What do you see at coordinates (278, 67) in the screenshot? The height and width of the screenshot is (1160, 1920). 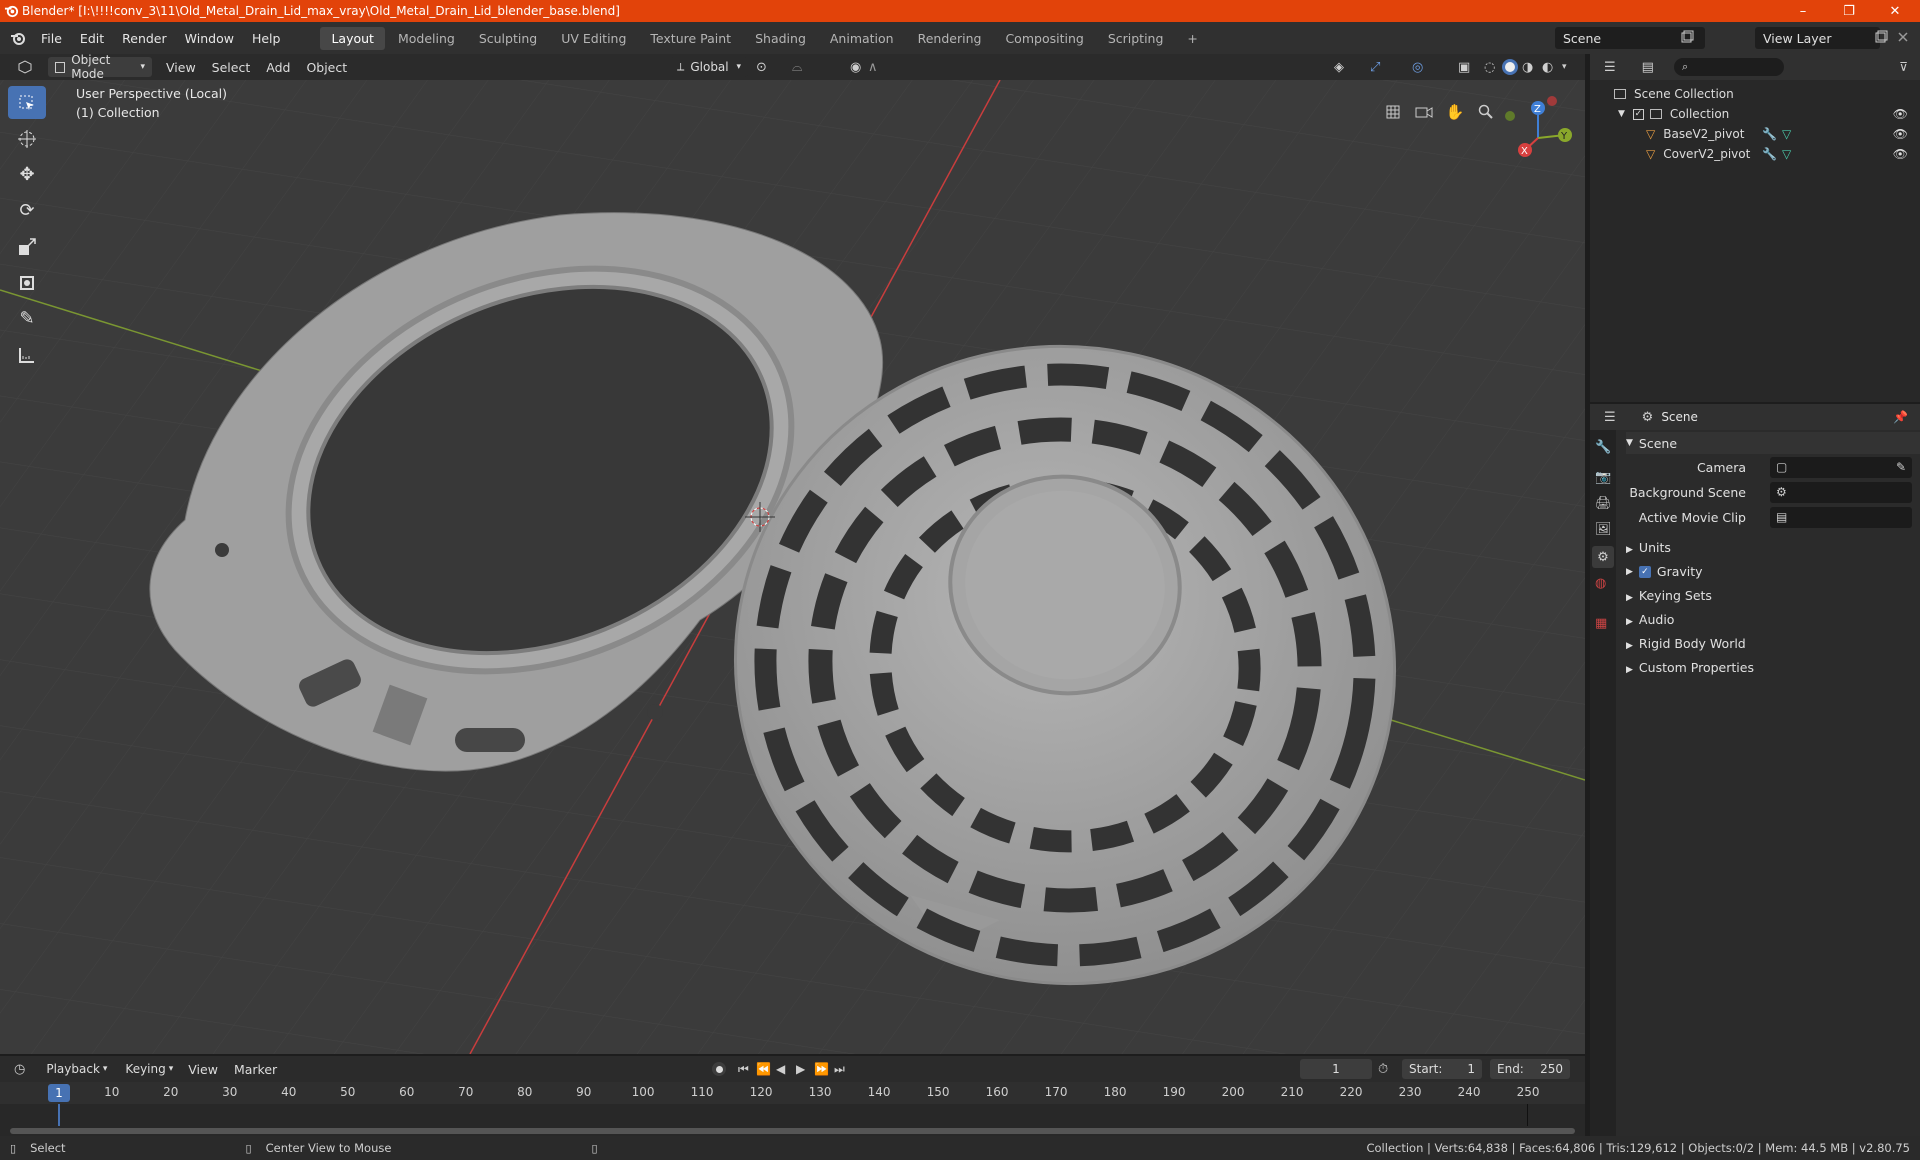 I see `viewport-menu-add: Add` at bounding box center [278, 67].